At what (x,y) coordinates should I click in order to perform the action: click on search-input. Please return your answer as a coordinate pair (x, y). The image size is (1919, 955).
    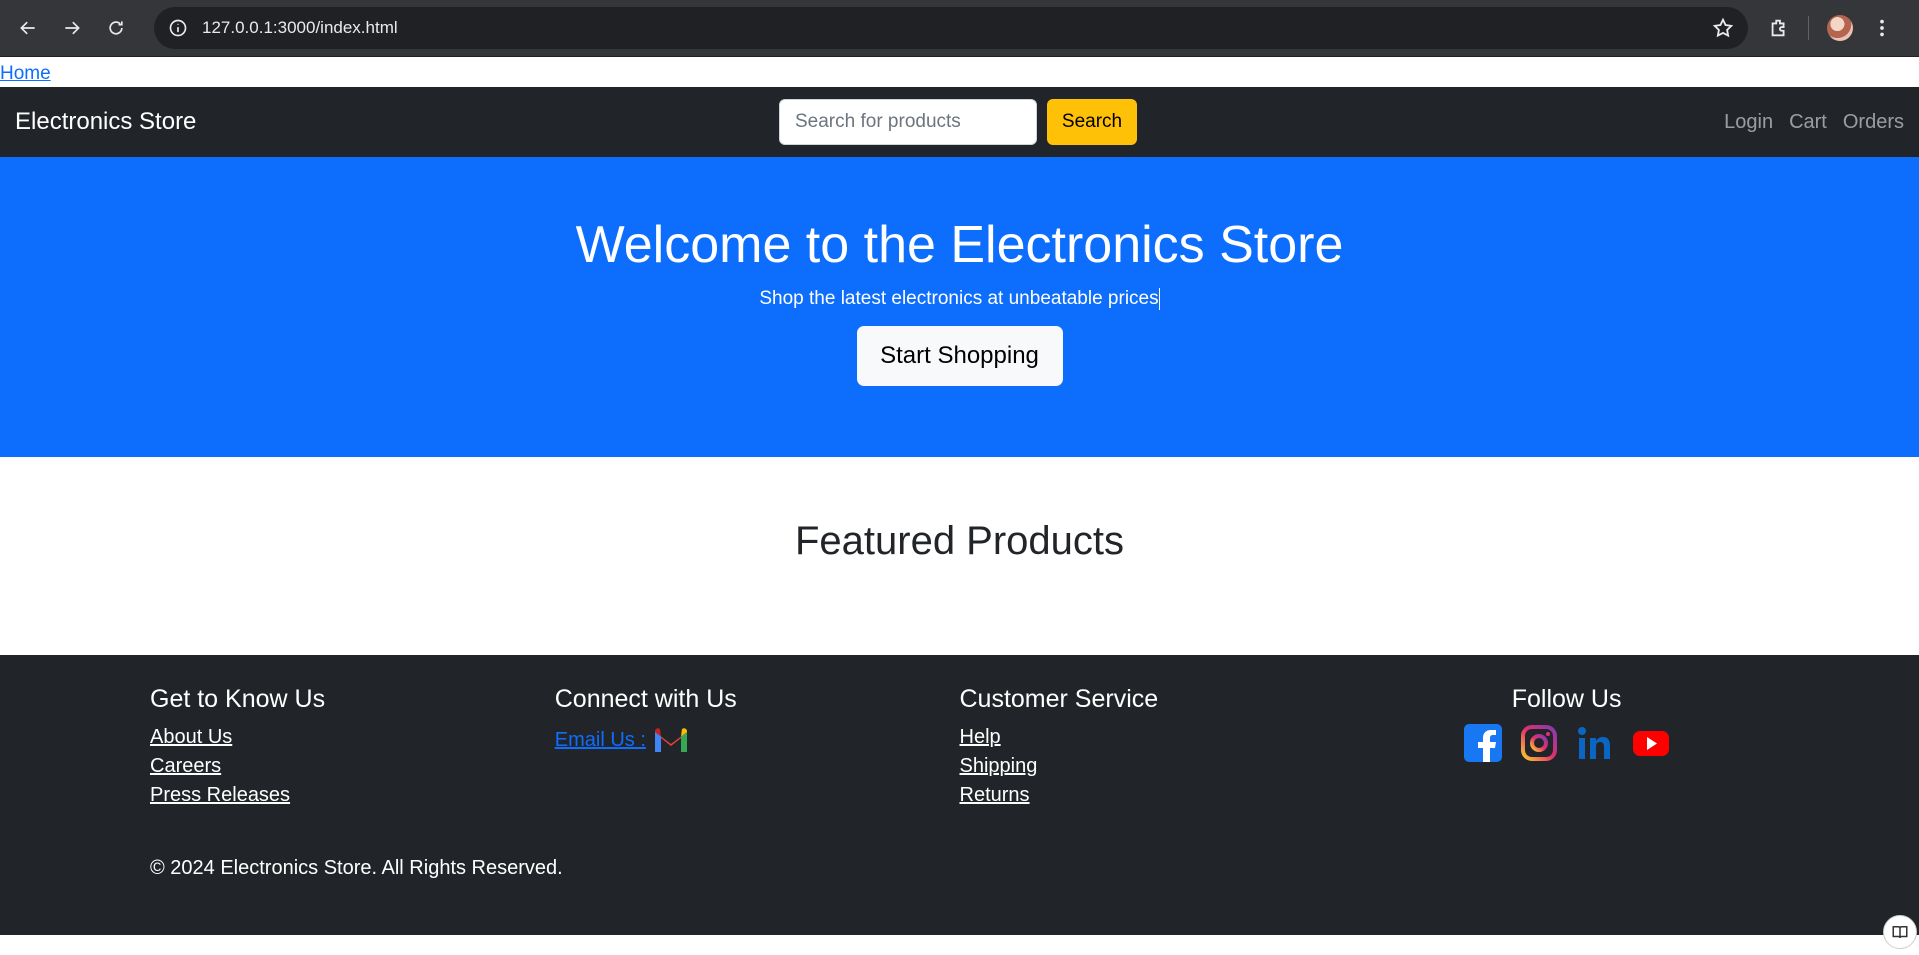
    Looking at the image, I should click on (908, 122).